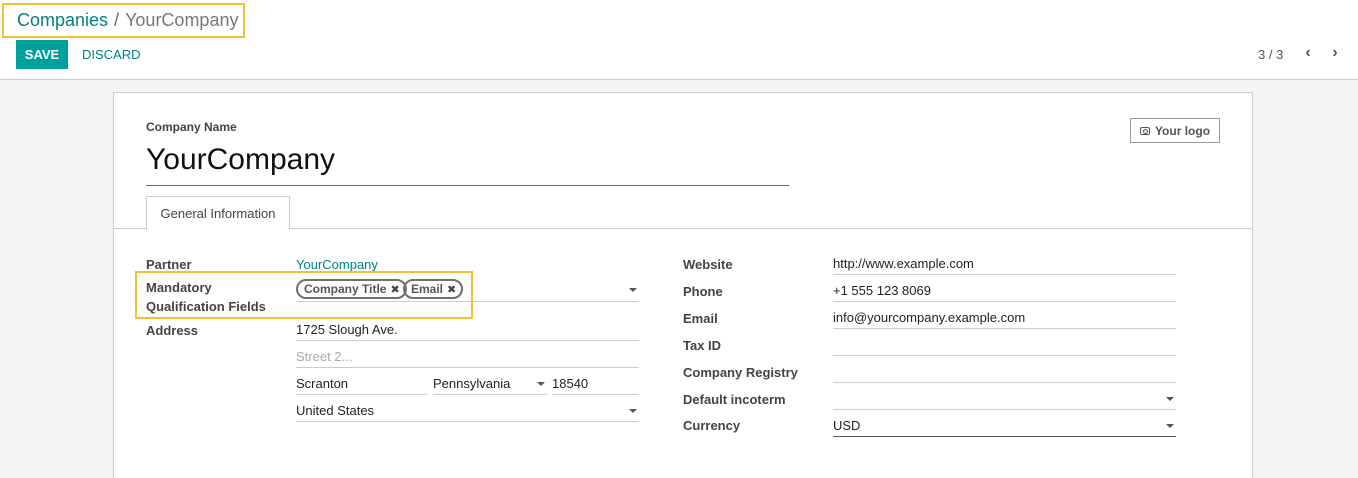 This screenshot has width=1358, height=478. What do you see at coordinates (703, 291) in the screenshot?
I see `phone-label: Phone` at bounding box center [703, 291].